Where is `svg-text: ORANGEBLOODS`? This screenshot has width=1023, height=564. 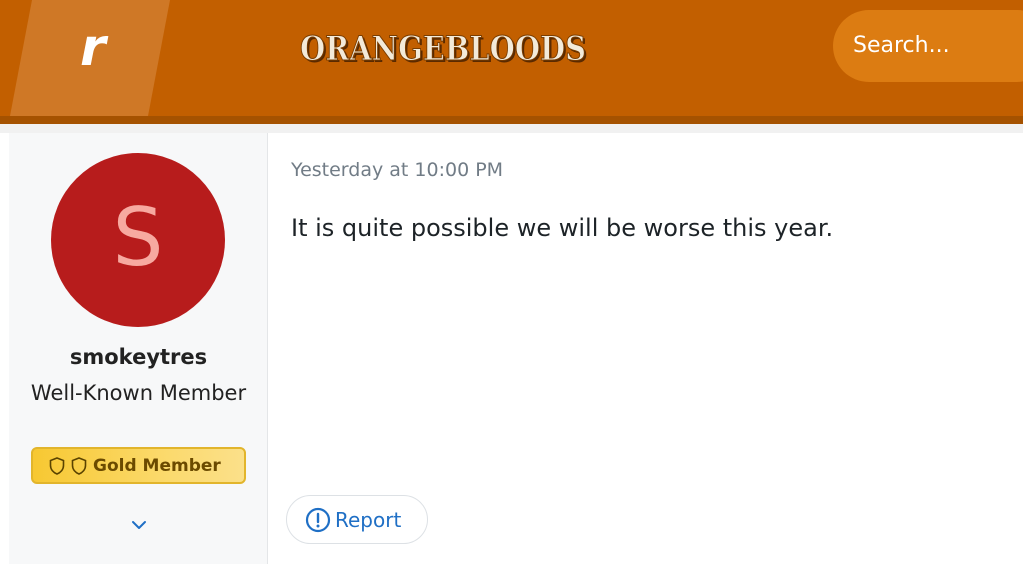 svg-text: ORANGEBLOODS is located at coordinates (443, 49).